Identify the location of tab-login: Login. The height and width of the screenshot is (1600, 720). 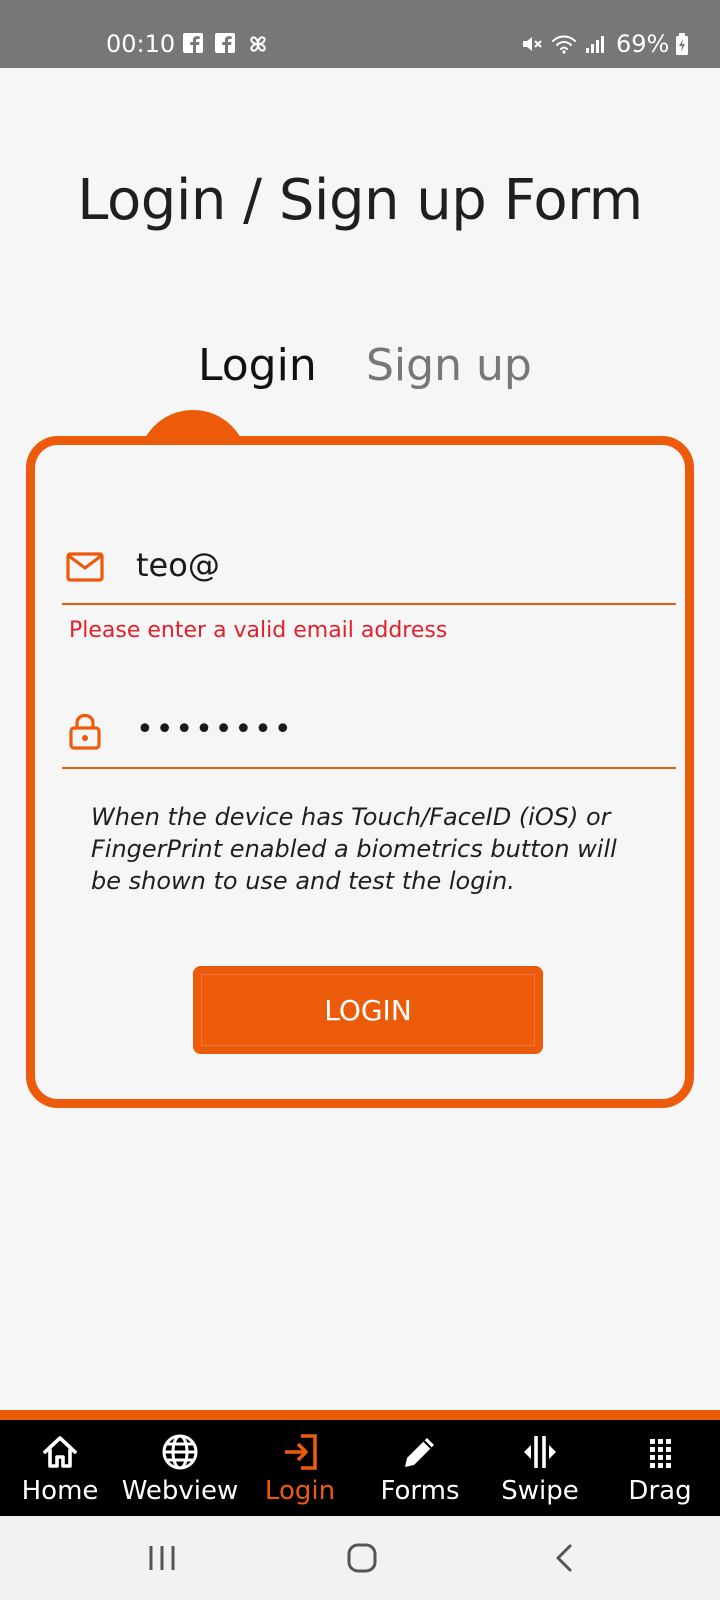
(257, 365).